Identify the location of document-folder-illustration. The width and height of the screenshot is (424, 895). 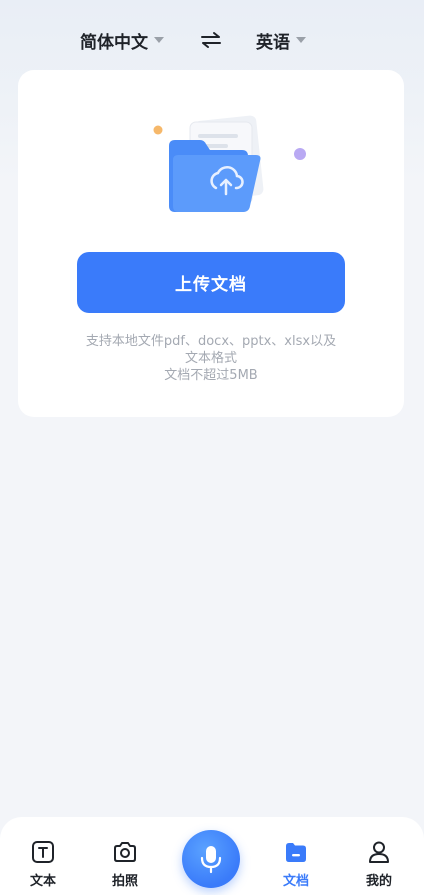
(223, 169).